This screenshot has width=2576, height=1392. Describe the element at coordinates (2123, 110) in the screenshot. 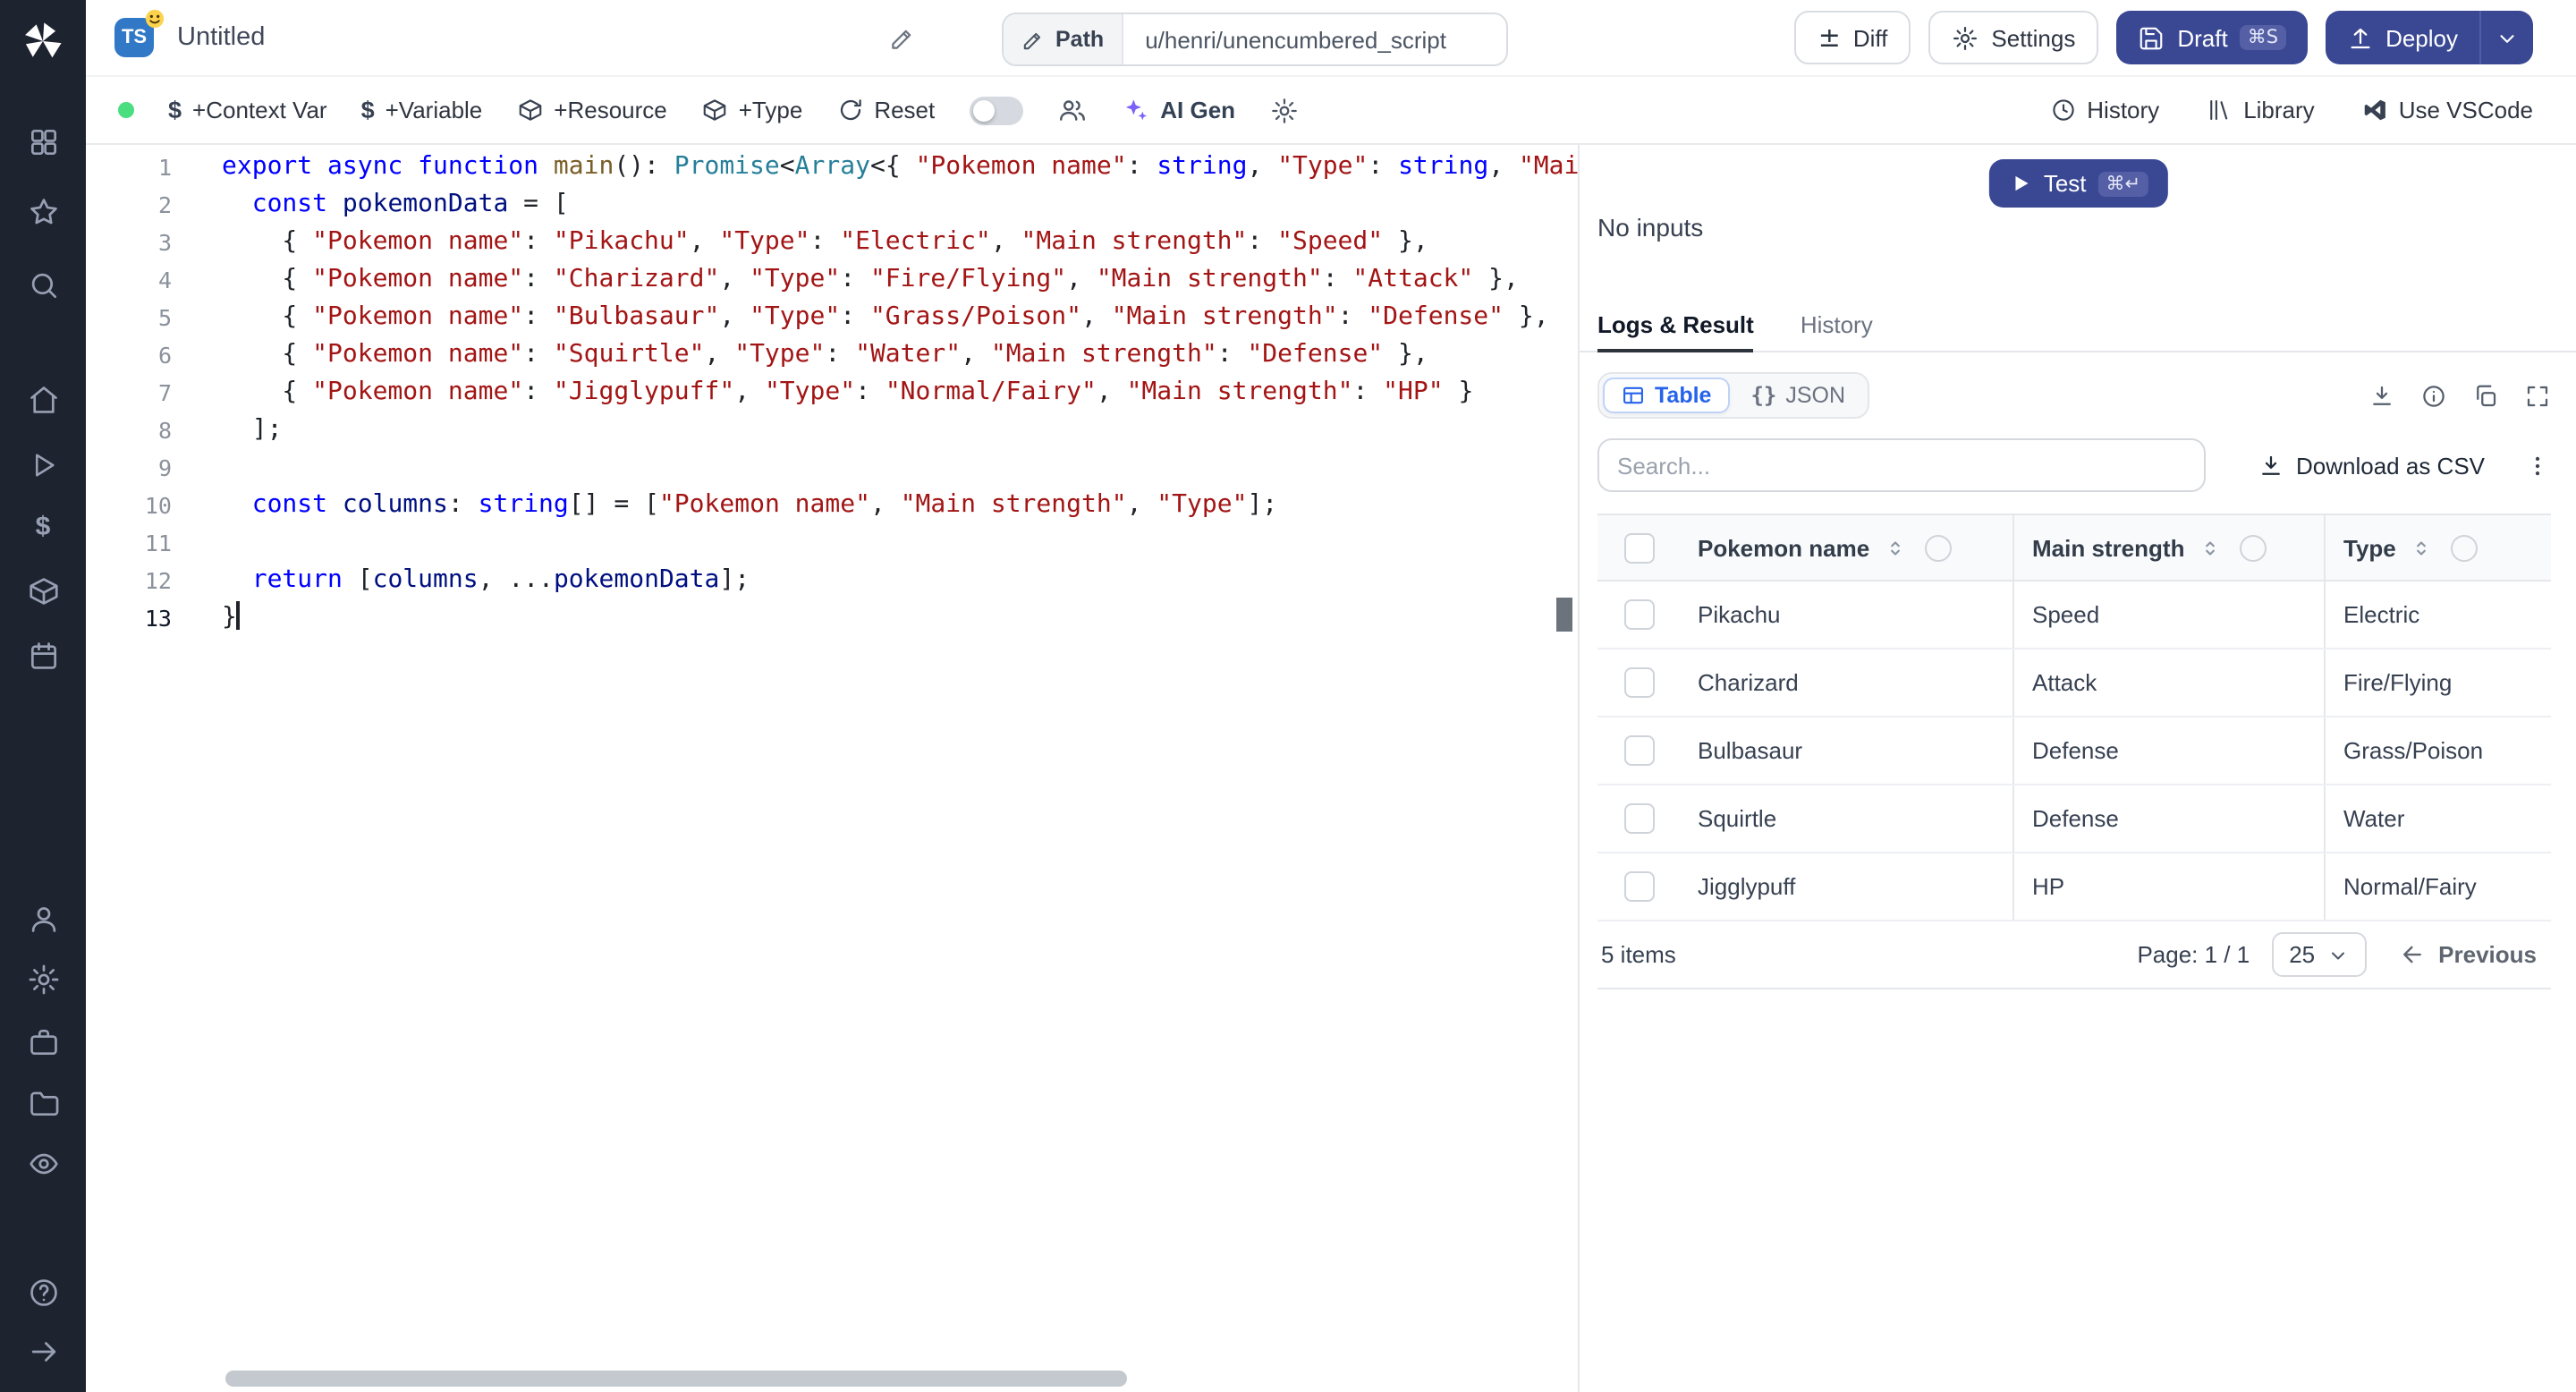

I see `history-label: History` at that location.